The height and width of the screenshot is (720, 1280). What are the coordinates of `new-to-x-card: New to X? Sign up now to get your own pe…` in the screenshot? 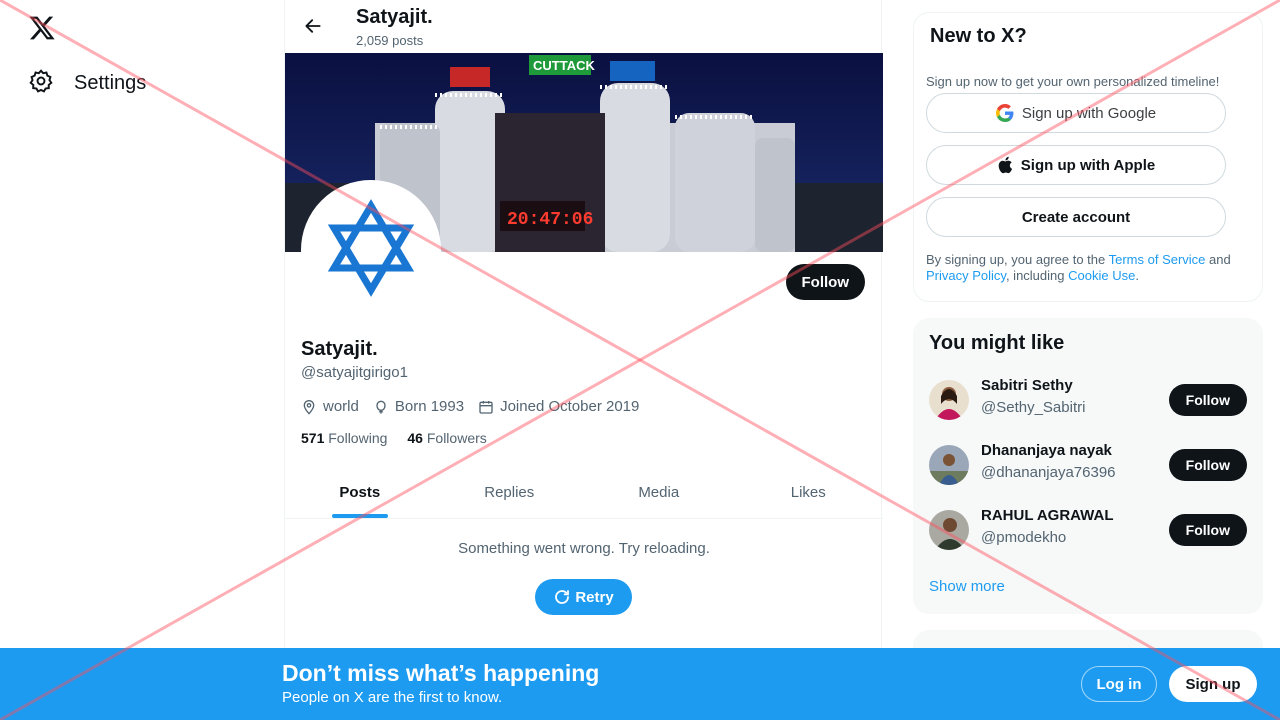 It's located at (1088, 157).